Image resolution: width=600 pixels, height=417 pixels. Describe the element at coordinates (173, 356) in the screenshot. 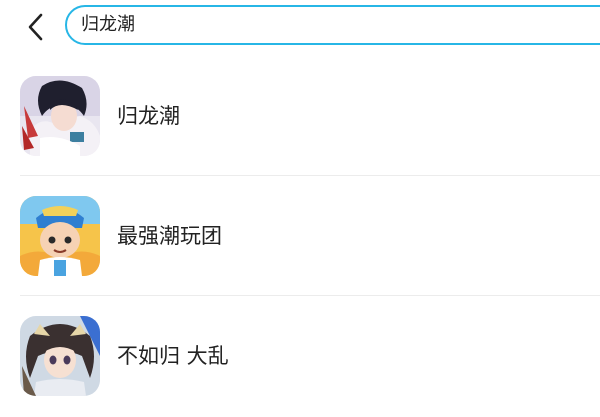

I see `app-name: 不如归 大乱` at that location.